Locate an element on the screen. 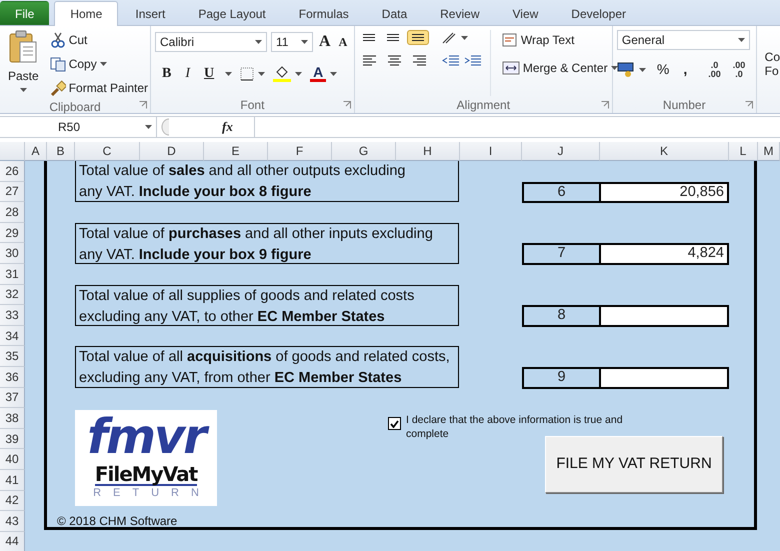 The width and height of the screenshot is (780, 551). conditional-formatting-label: Fo is located at coordinates (772, 71).